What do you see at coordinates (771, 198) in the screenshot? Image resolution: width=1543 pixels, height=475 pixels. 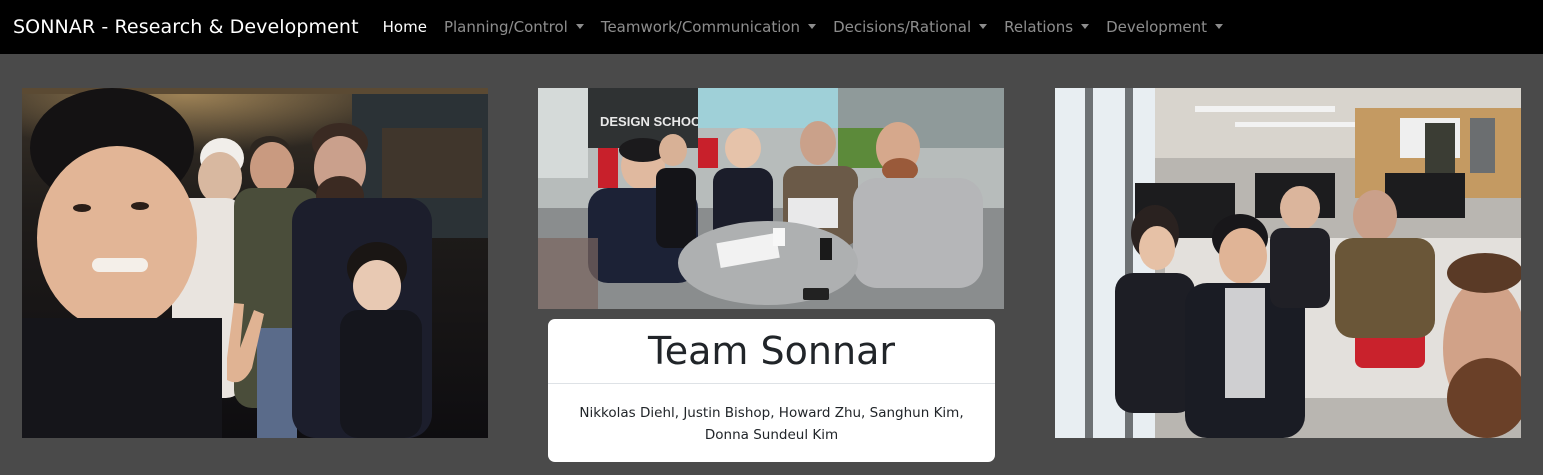 I see `team-photo-design-school: DESIGN SCHOOL` at bounding box center [771, 198].